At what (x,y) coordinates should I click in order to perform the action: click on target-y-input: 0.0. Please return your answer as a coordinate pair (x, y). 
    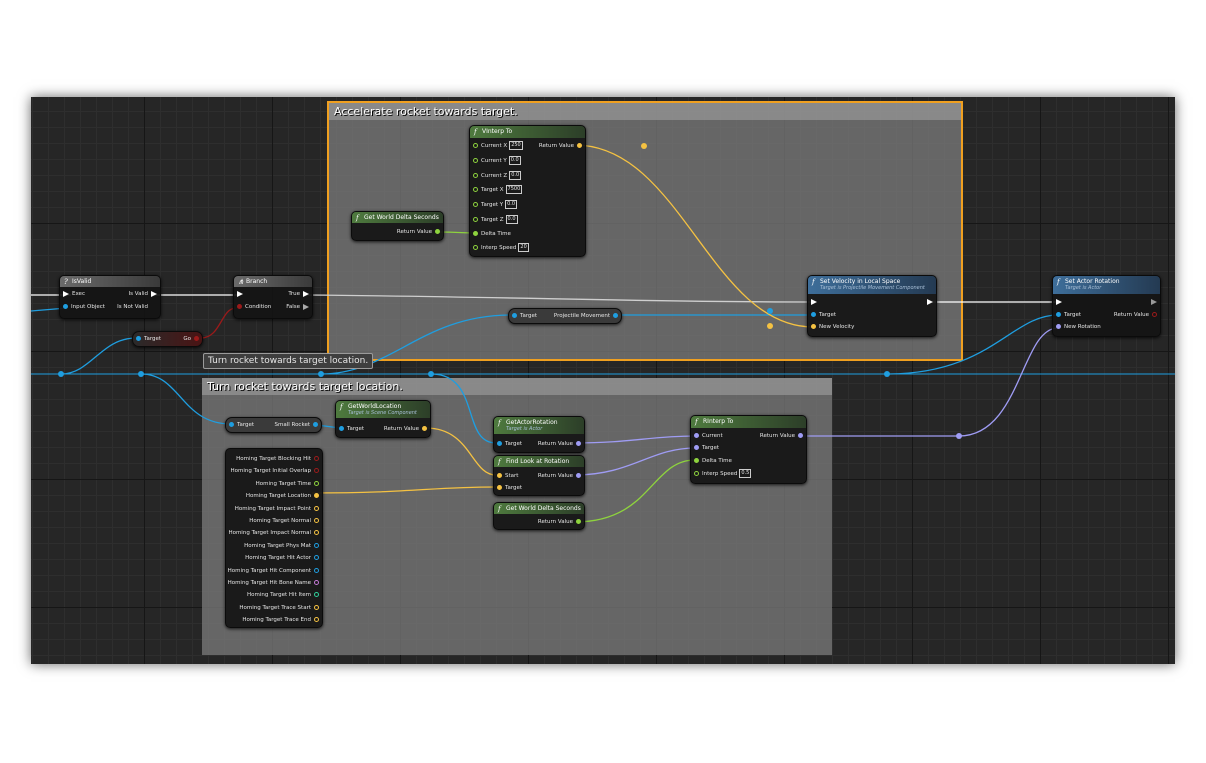
    Looking at the image, I should click on (511, 204).